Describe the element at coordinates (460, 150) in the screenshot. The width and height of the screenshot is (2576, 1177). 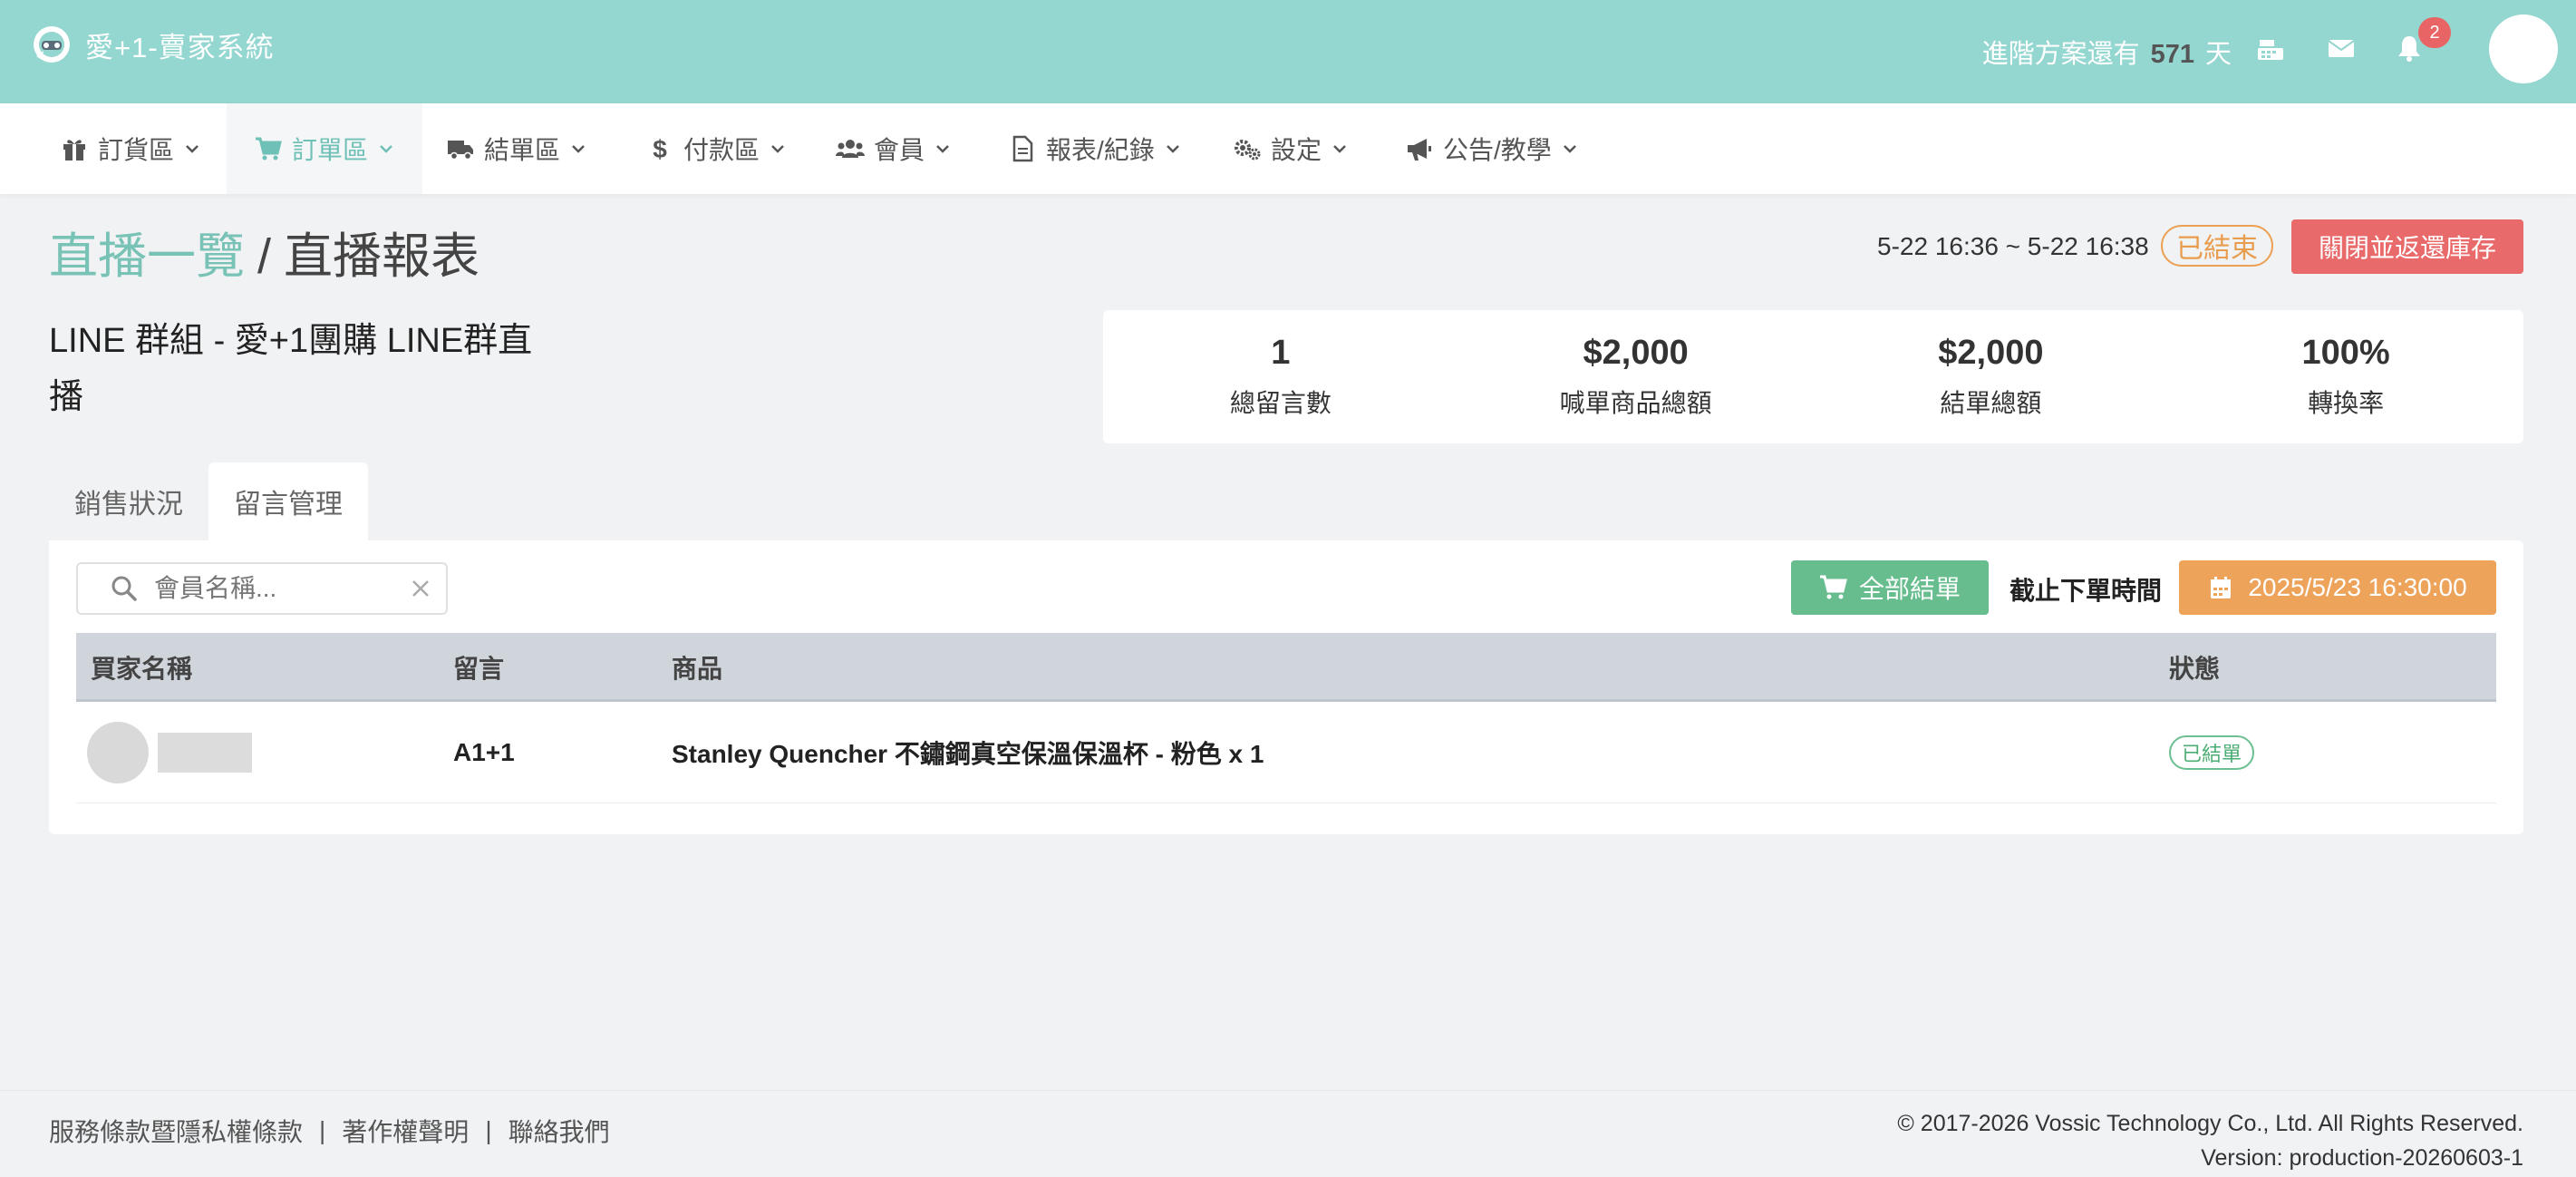
I see `truck-icon` at that location.